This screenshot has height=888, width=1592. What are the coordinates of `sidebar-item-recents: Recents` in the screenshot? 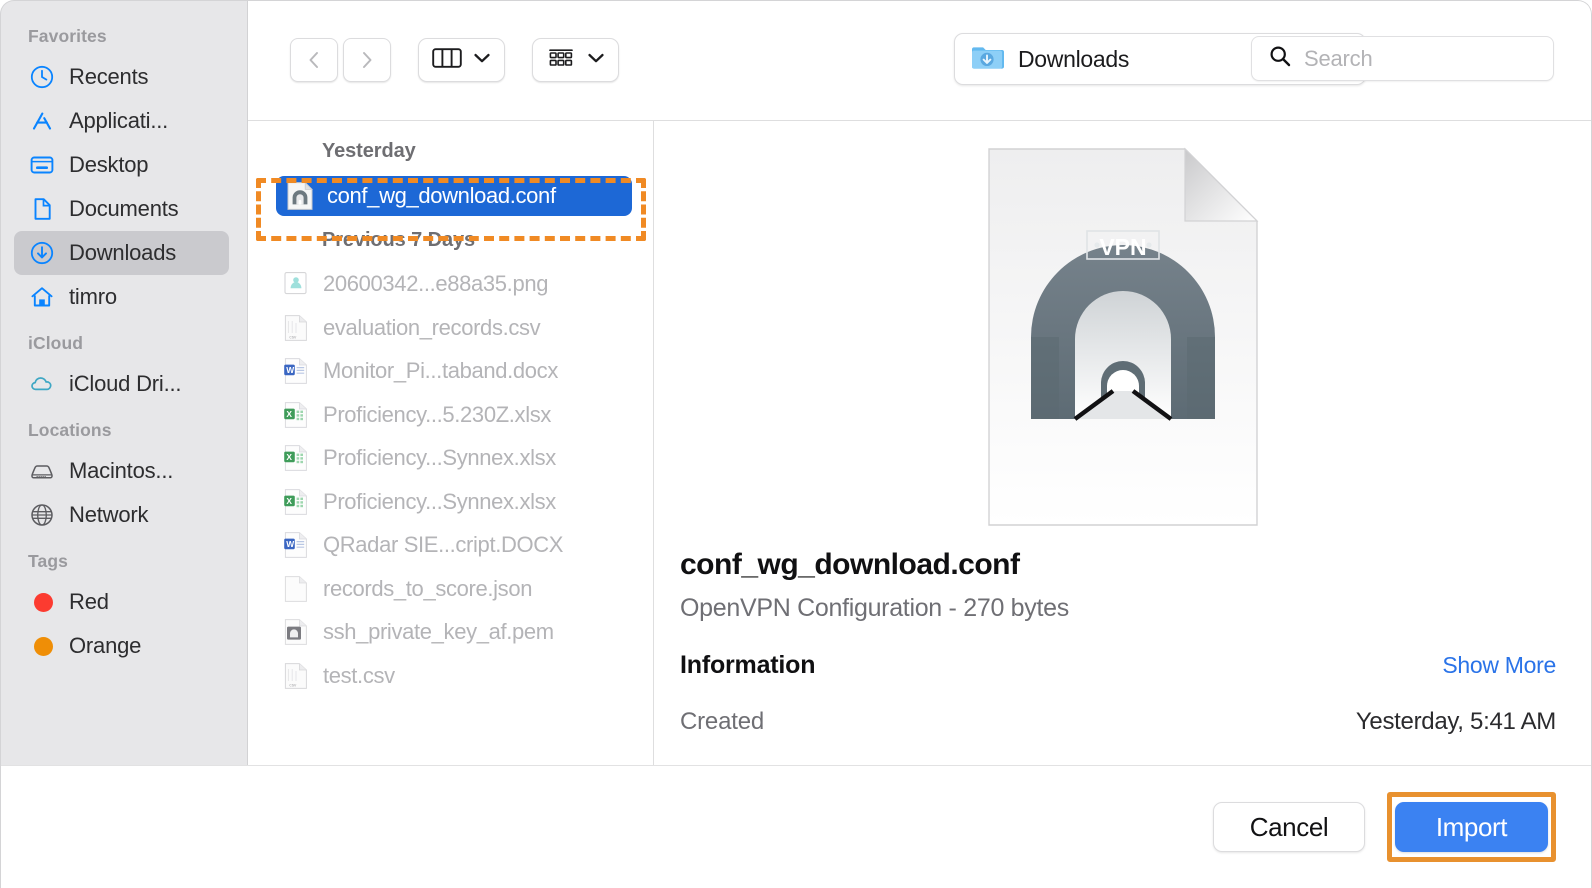 It's located at (121, 77).